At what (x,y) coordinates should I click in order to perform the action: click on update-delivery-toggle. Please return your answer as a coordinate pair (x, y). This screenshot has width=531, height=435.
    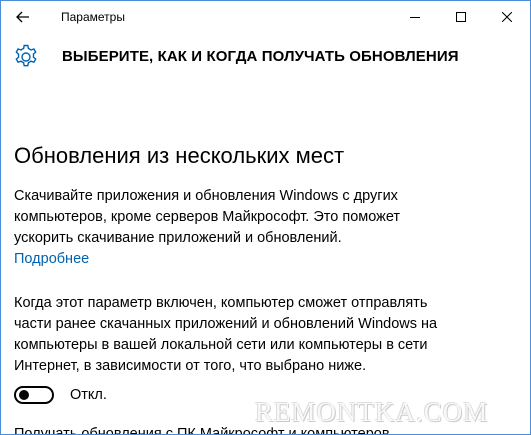
    Looking at the image, I should click on (34, 395).